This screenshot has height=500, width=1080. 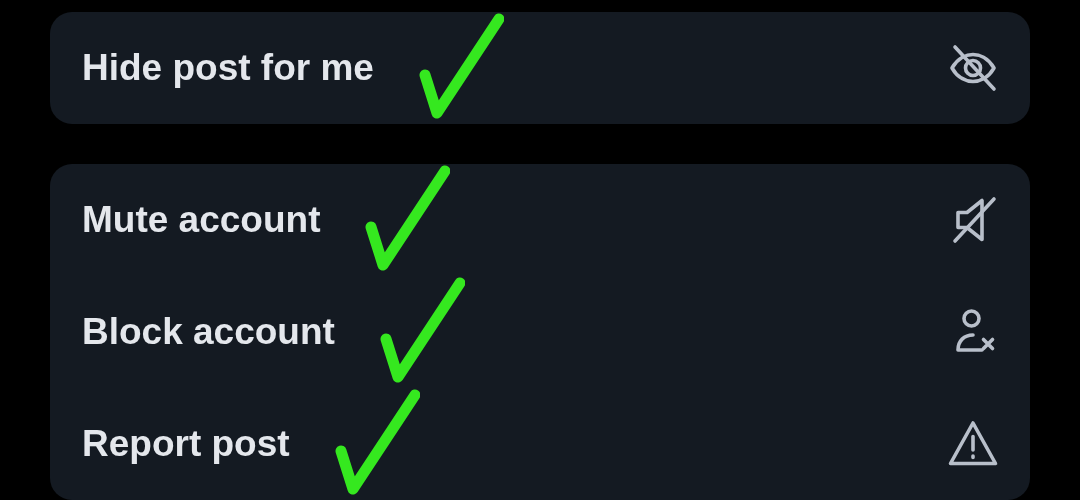 I want to click on menu-item-label: Report post, so click(x=186, y=444).